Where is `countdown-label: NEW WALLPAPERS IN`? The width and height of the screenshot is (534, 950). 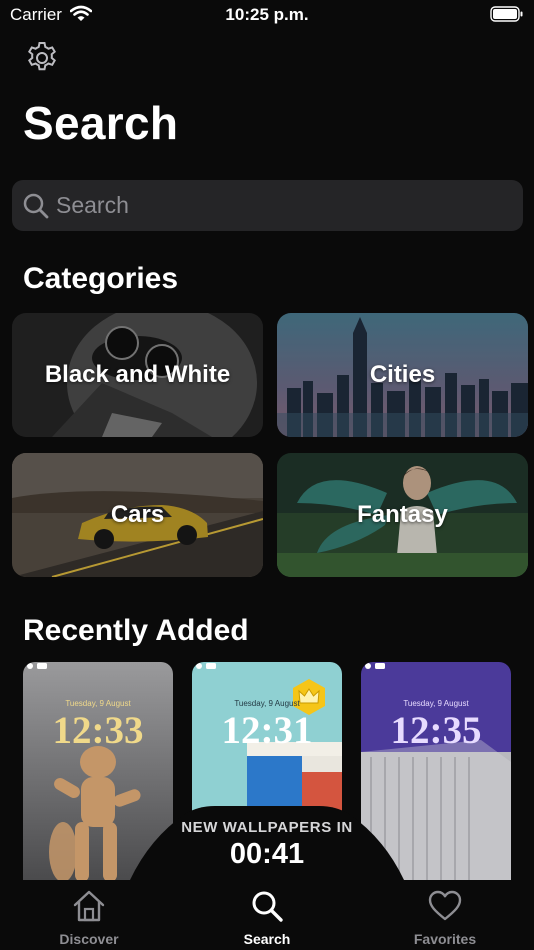
countdown-label: NEW WALLPAPERS IN is located at coordinates (267, 827).